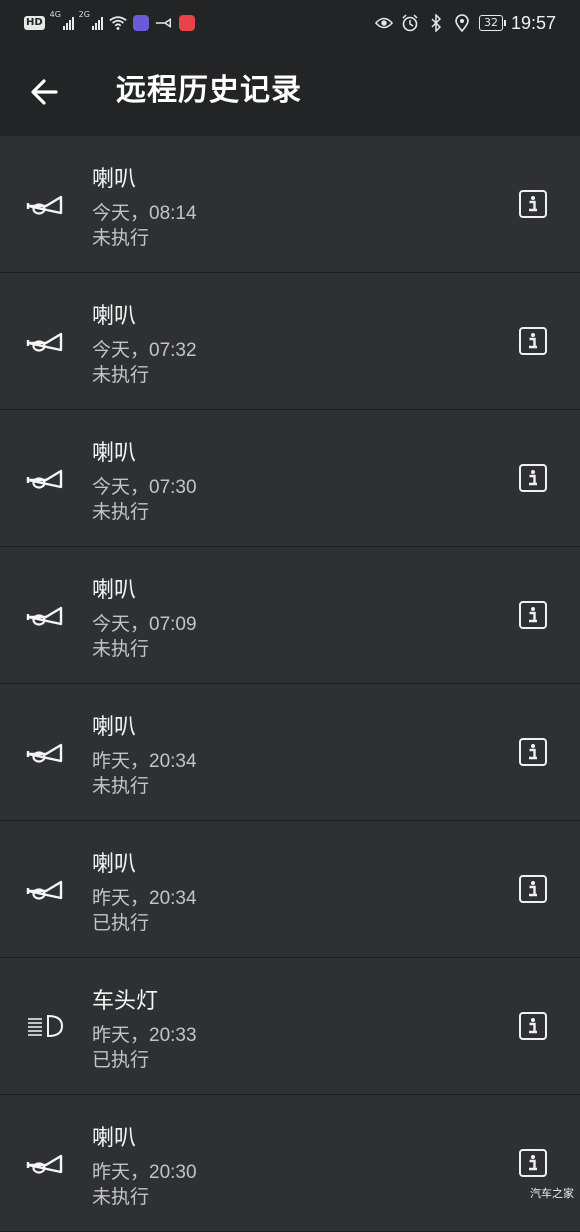 This screenshot has height=1232, width=580. What do you see at coordinates (144, 487) in the screenshot?
I see `record-time: 今天，07:30` at bounding box center [144, 487].